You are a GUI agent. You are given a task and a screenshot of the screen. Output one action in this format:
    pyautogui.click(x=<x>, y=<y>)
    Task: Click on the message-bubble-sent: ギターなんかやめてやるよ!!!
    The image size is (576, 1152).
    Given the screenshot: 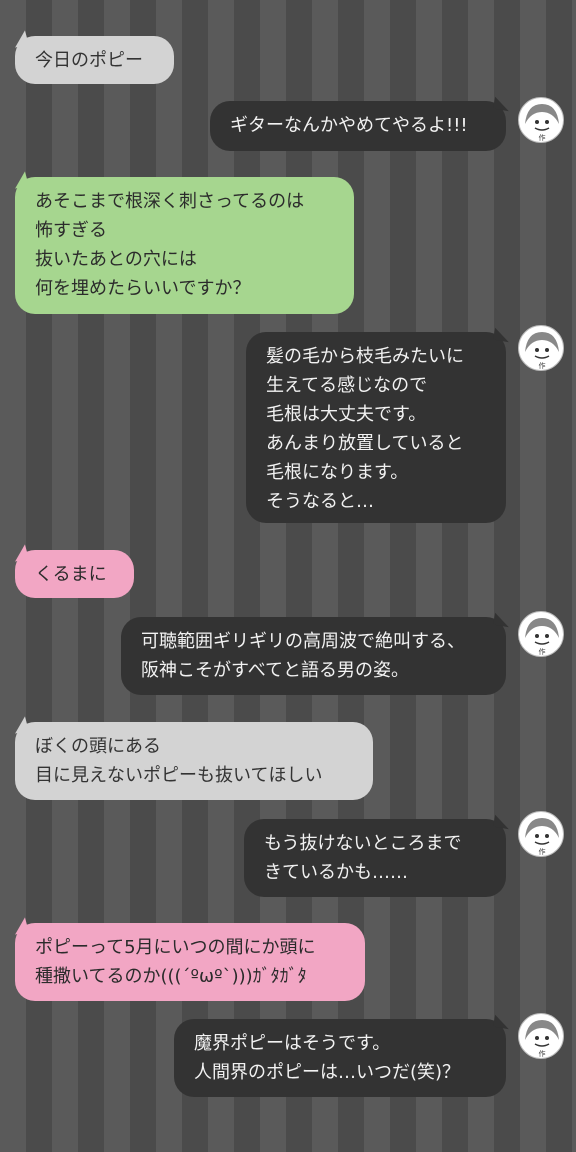 What is the action you would take?
    pyautogui.click(x=358, y=126)
    